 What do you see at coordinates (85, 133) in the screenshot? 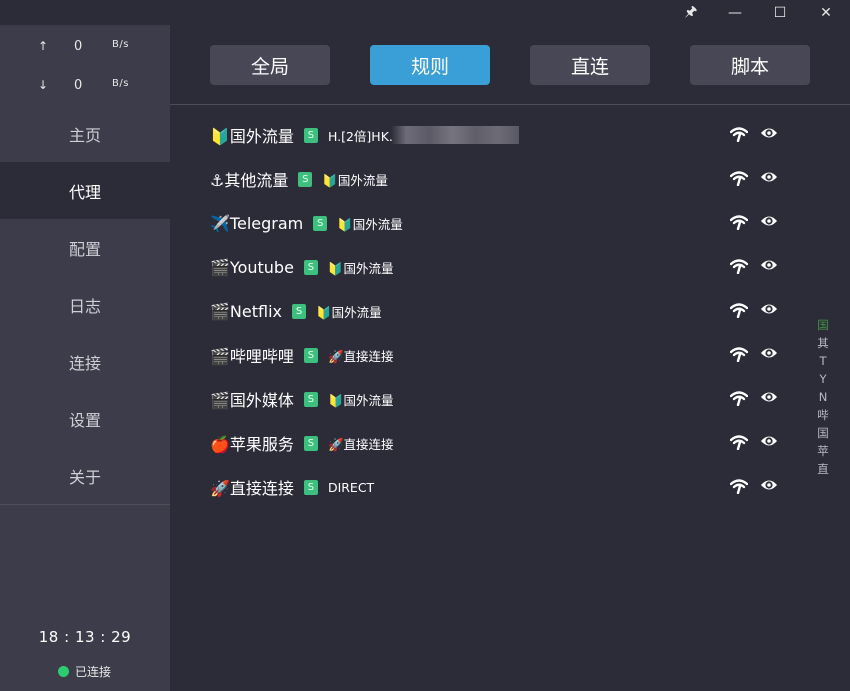
I see `sidebar-item-home: 主页` at bounding box center [85, 133].